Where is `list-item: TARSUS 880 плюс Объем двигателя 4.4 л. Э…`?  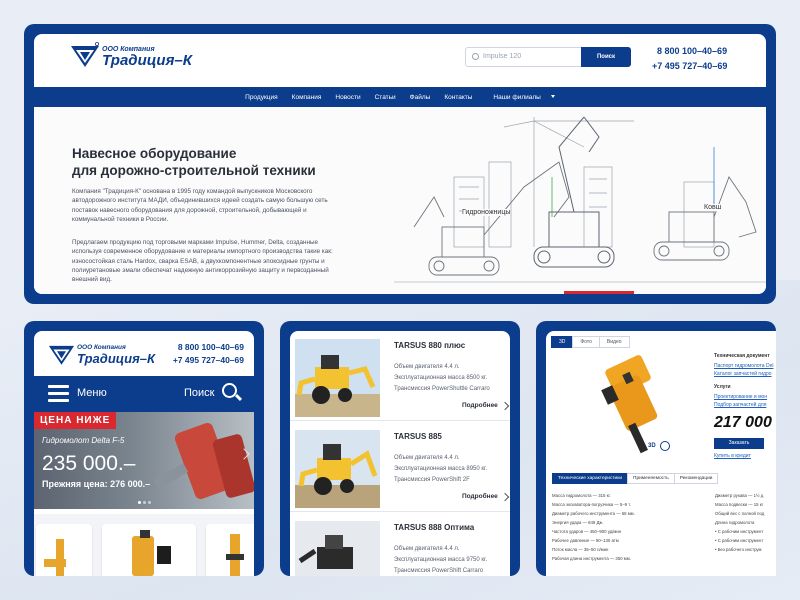
list-item: TARSUS 880 плюс Объем двигателя 4.4 л. Э… is located at coordinates (400, 376).